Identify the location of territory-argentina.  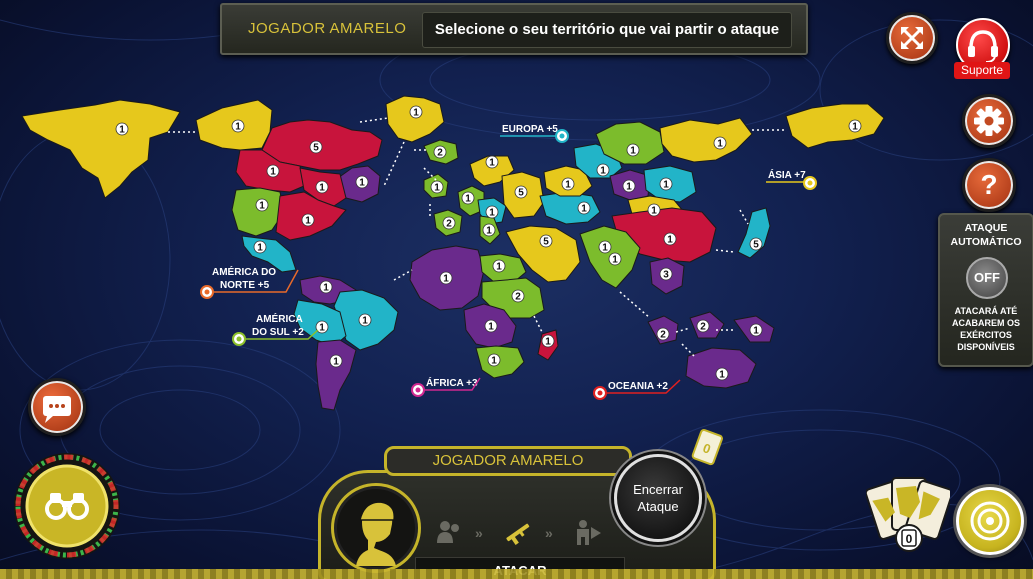
(336, 375).